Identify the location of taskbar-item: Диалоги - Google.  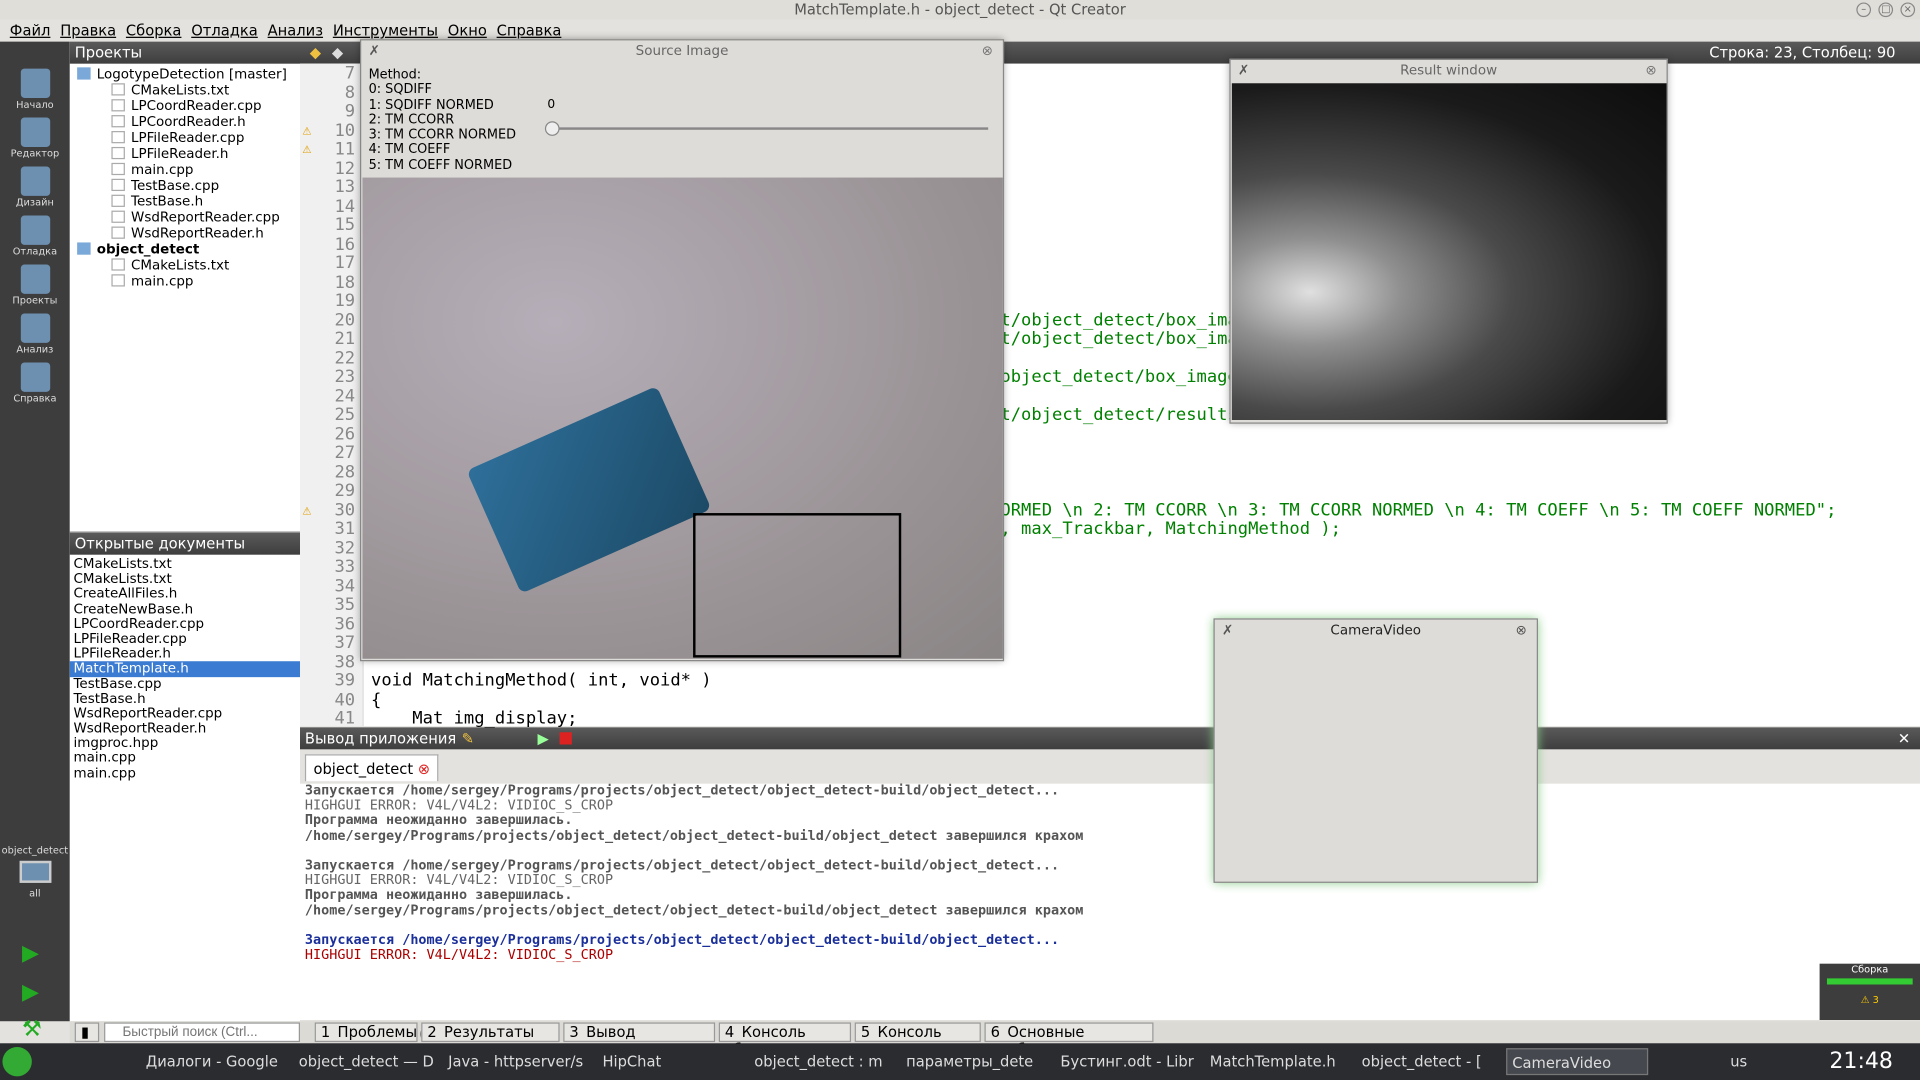
(213, 1061).